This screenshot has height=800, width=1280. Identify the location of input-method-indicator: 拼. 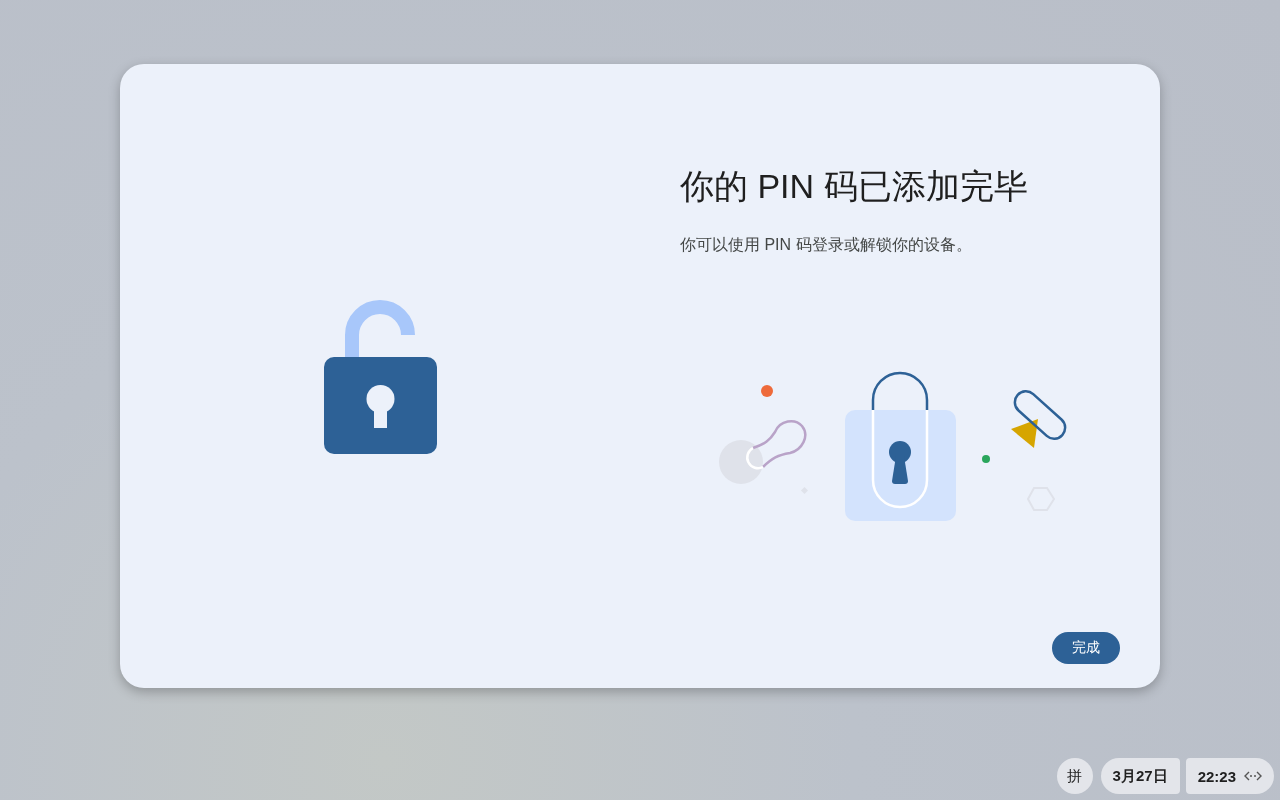
(1074, 776).